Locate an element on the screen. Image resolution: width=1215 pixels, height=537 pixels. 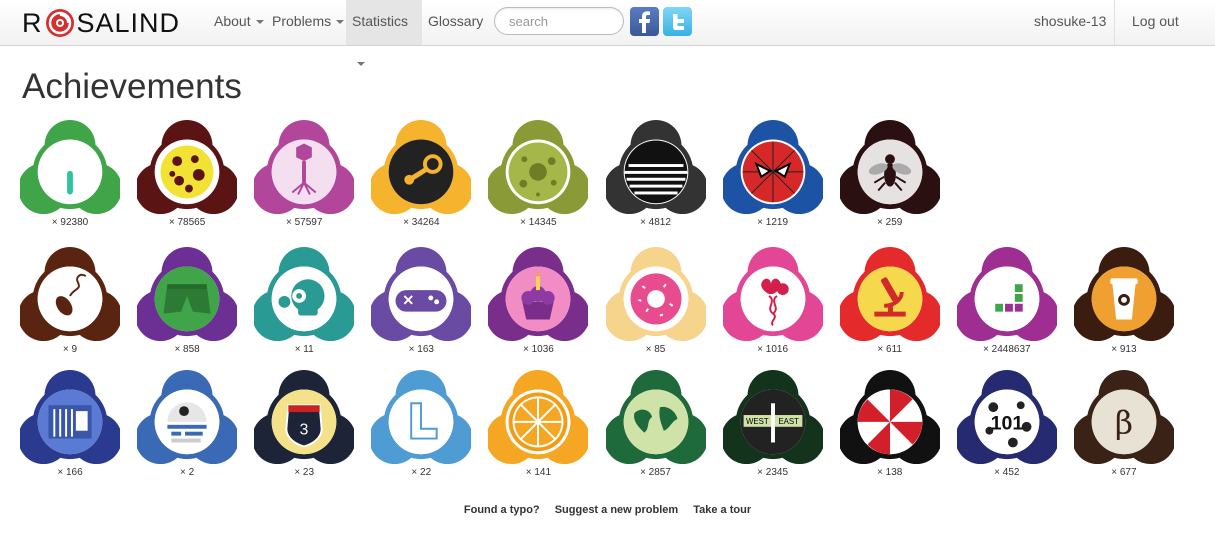
achievement-badge: × 163 is located at coordinates (421, 300).